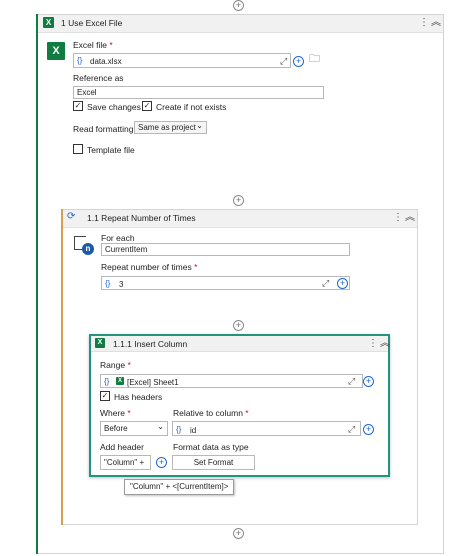 The height and width of the screenshot is (556, 474). I want to click on use-excel-more-icon: ⋮, so click(424, 23).